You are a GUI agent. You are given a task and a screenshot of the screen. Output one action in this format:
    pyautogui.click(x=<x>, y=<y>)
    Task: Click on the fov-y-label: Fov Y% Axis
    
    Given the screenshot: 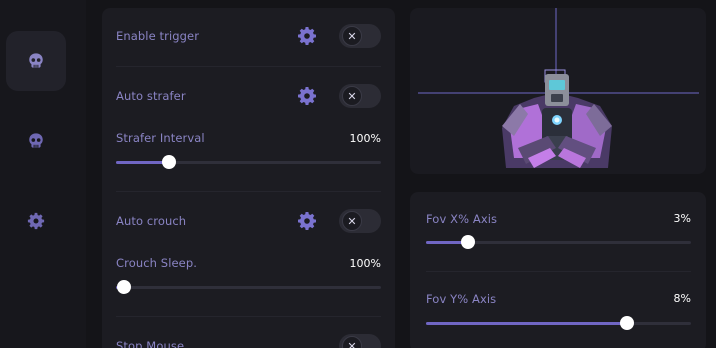 What is the action you would take?
    pyautogui.click(x=461, y=299)
    